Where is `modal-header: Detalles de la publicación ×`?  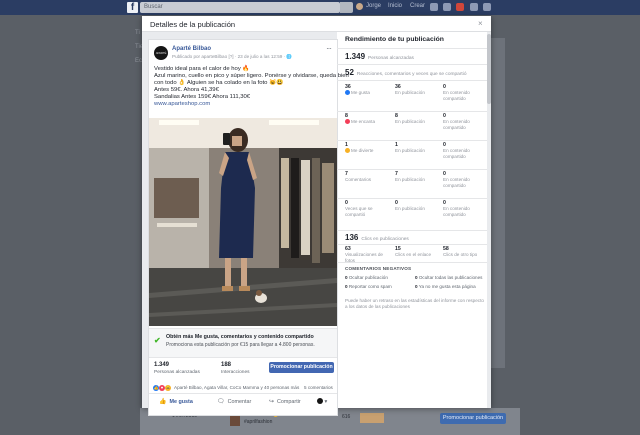
modal-header: Detalles de la publicación × is located at coordinates (316, 24).